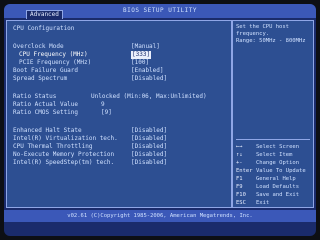  I want to click on key-hint: Enter Value To Update, so click(271, 171).